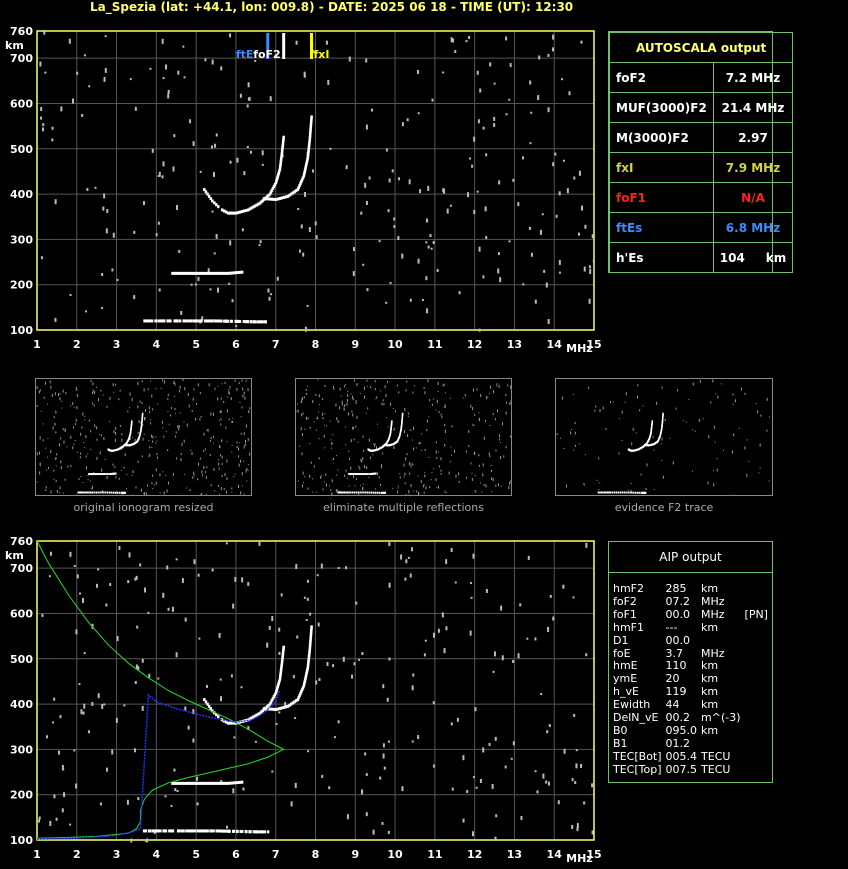 This screenshot has width=848, height=869. I want to click on y-tick-label: 100, so click(21, 840).